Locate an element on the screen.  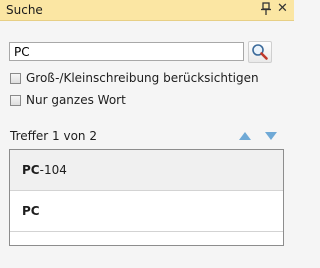
close-icon: ✕ is located at coordinates (282, 9).